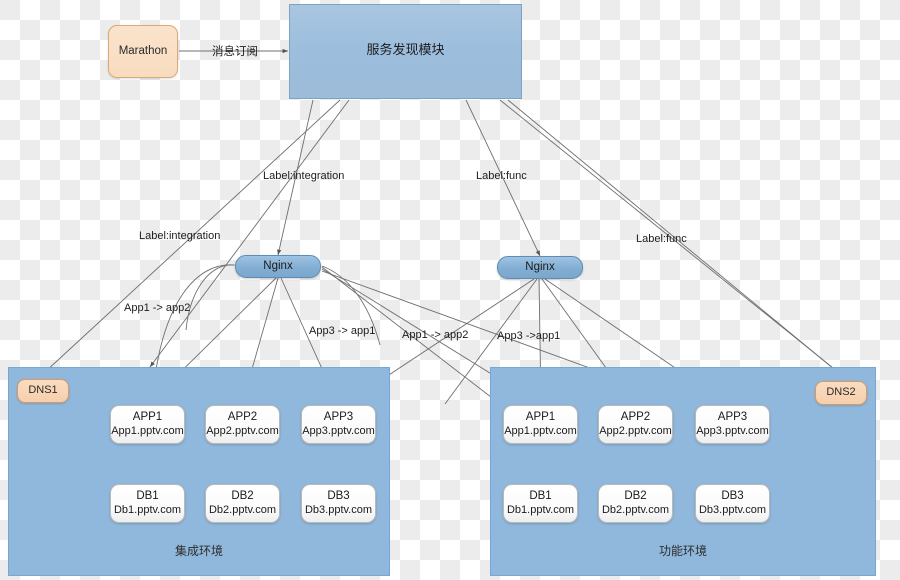  Describe the element at coordinates (342, 331) in the screenshot. I see `edge-label-app3-to-app1-left: App3 -> app1` at that location.